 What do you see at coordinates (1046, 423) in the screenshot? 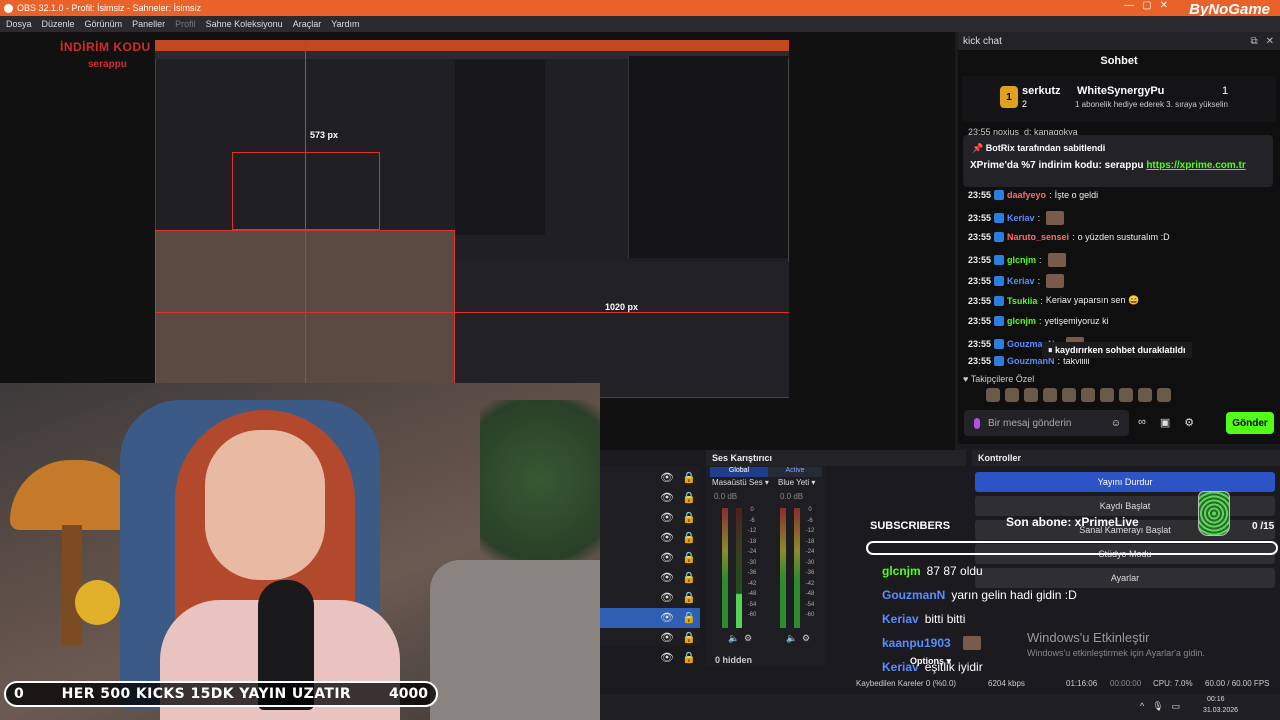
I see `chat-input: Bir mesaj gönderin ☺` at bounding box center [1046, 423].